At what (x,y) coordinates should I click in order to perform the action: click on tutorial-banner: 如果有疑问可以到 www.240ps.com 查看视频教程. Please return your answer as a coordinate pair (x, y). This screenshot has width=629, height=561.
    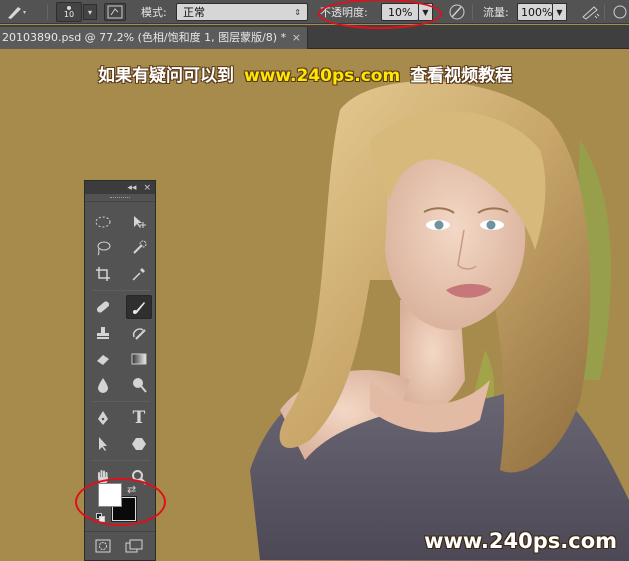
    Looking at the image, I should click on (305, 73).